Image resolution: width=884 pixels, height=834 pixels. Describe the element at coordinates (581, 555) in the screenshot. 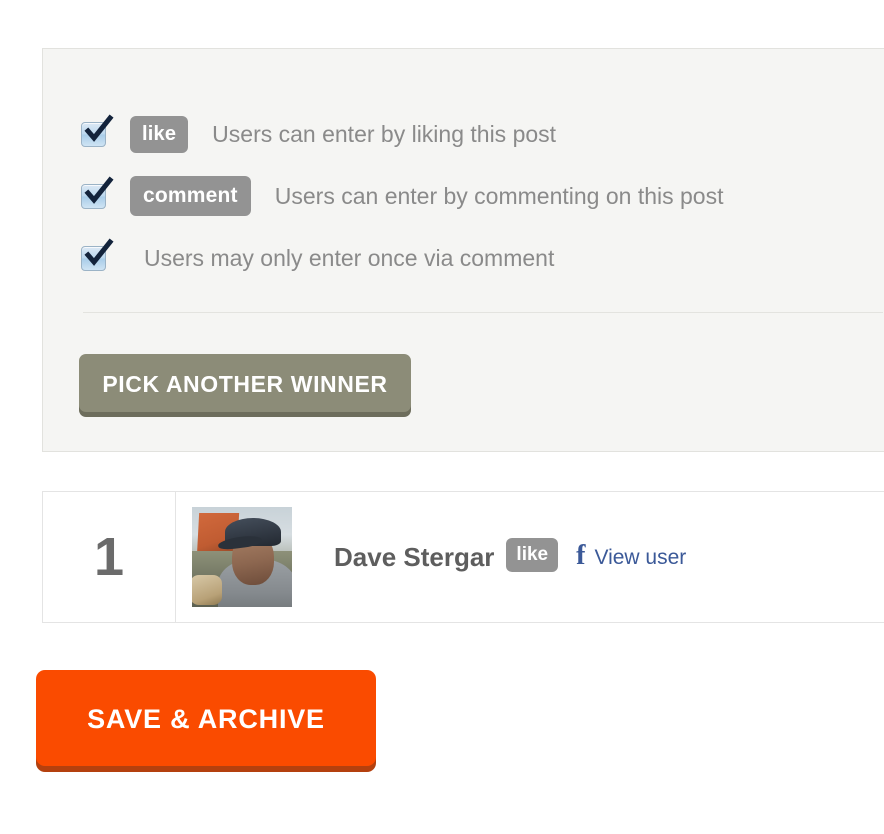

I see `facebook-f-icon: f` at that location.